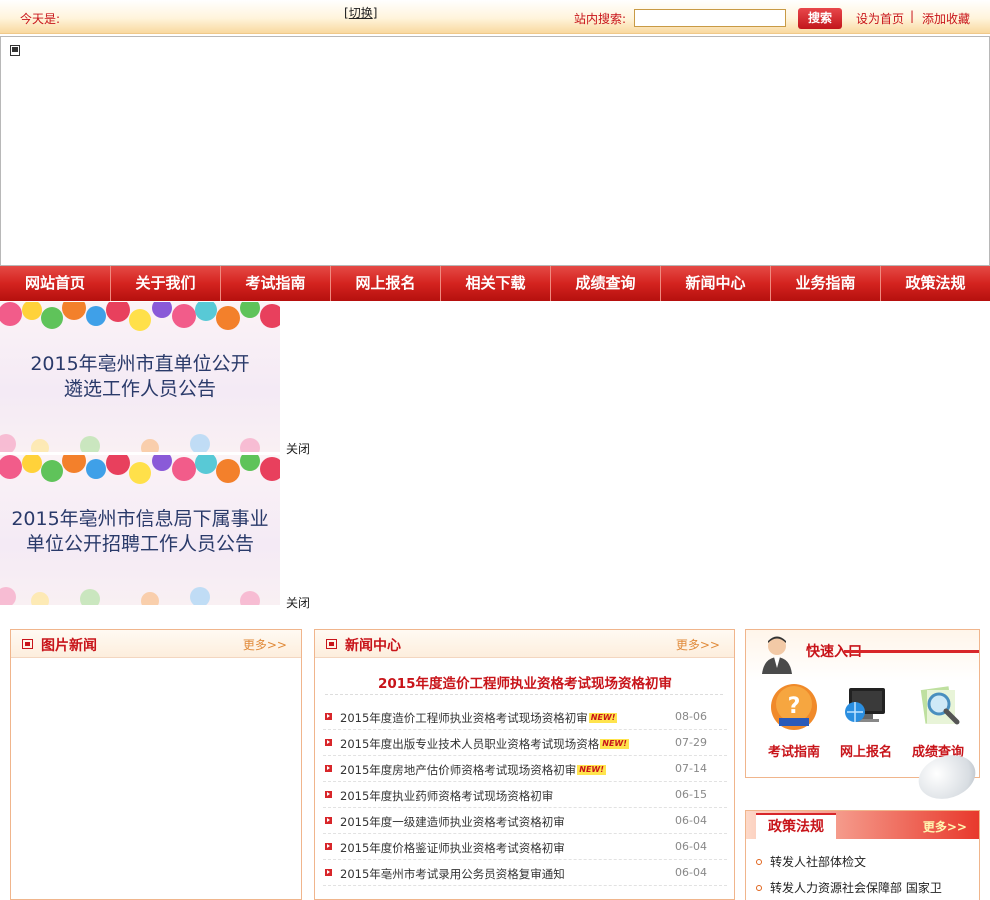 This screenshot has height=900, width=990. Describe the element at coordinates (865, 705) in the screenshot. I see `monitor-globe-icon` at that location.